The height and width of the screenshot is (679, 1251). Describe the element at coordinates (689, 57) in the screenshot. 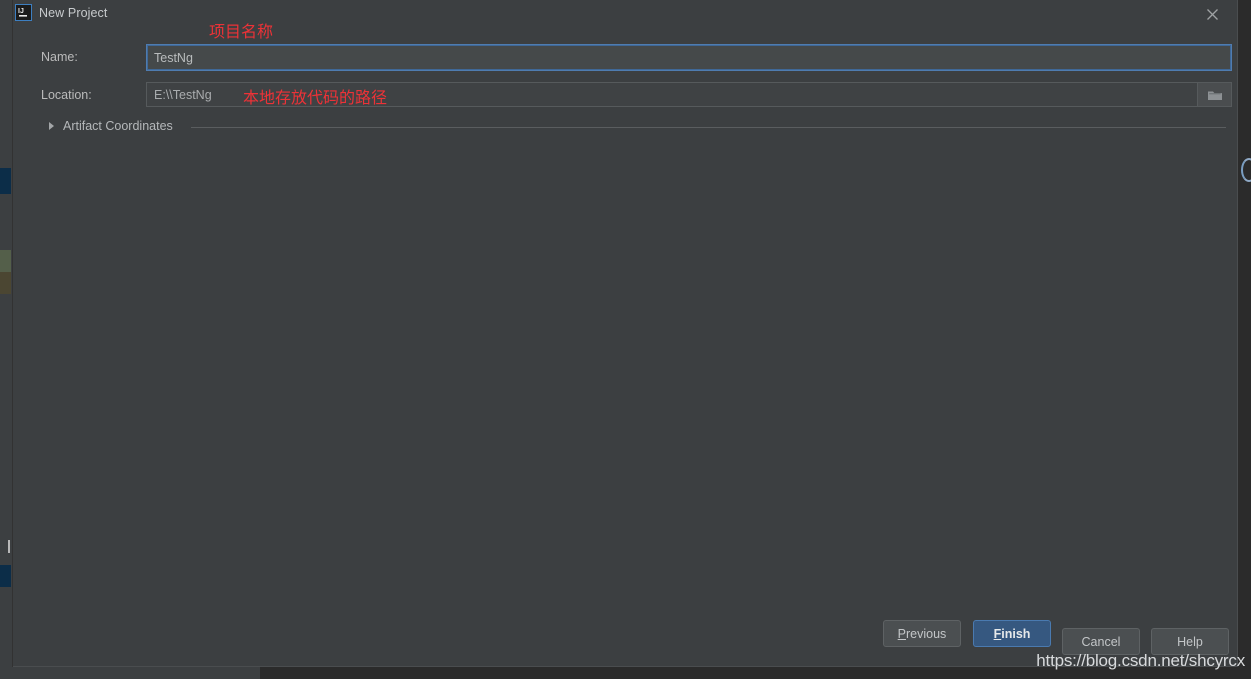

I see `project-name-input` at that location.